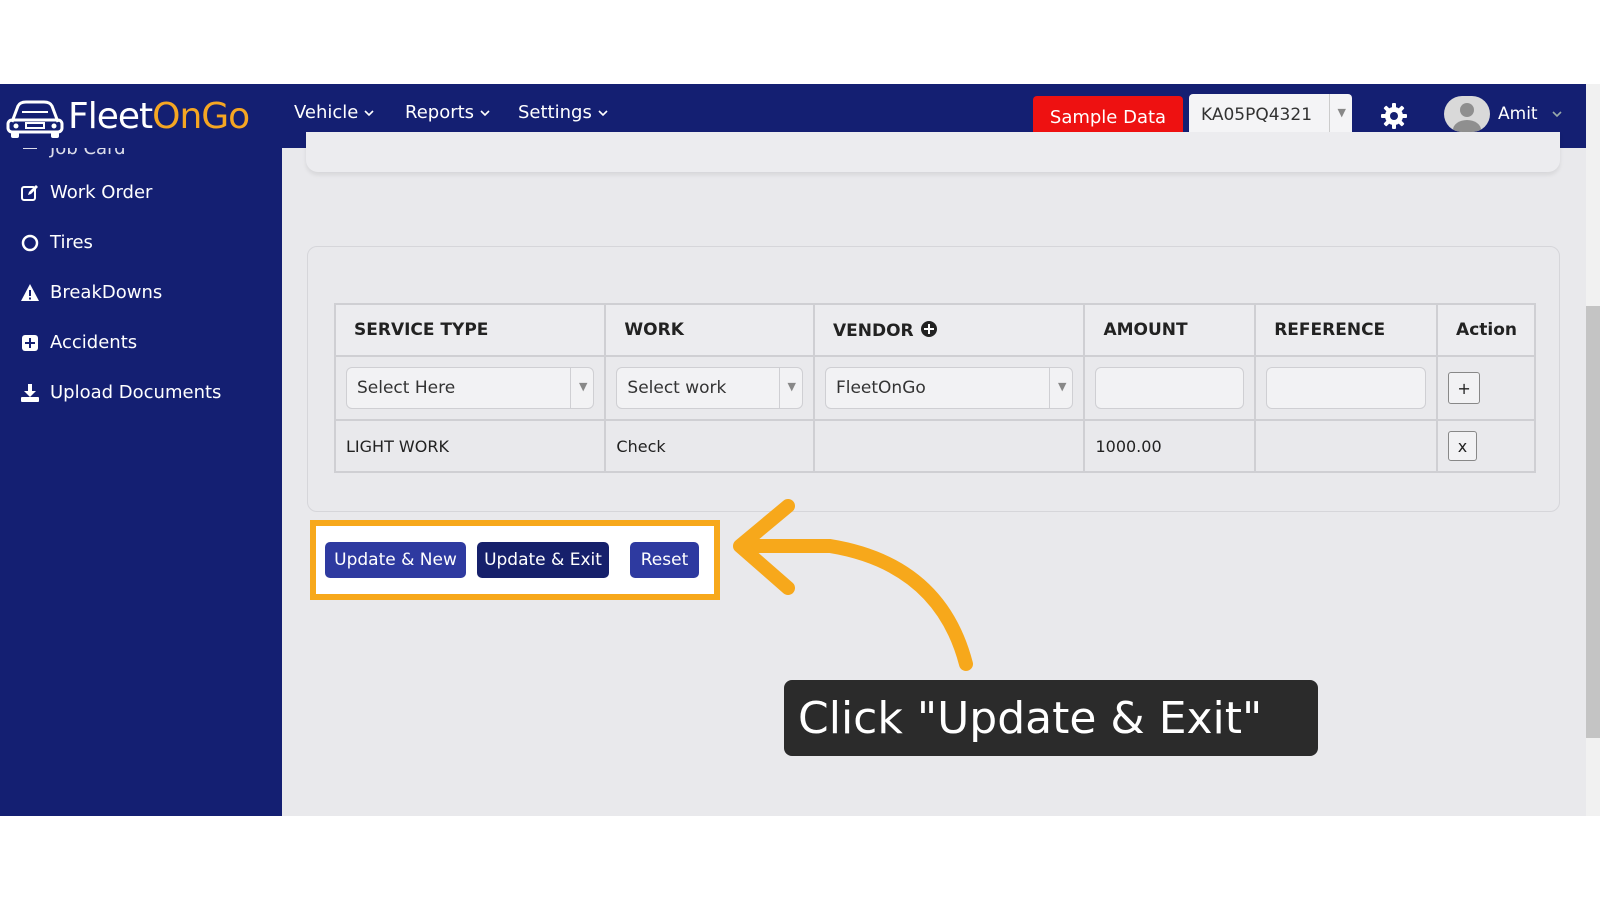  What do you see at coordinates (30, 292) in the screenshot?
I see `warning-icon` at bounding box center [30, 292].